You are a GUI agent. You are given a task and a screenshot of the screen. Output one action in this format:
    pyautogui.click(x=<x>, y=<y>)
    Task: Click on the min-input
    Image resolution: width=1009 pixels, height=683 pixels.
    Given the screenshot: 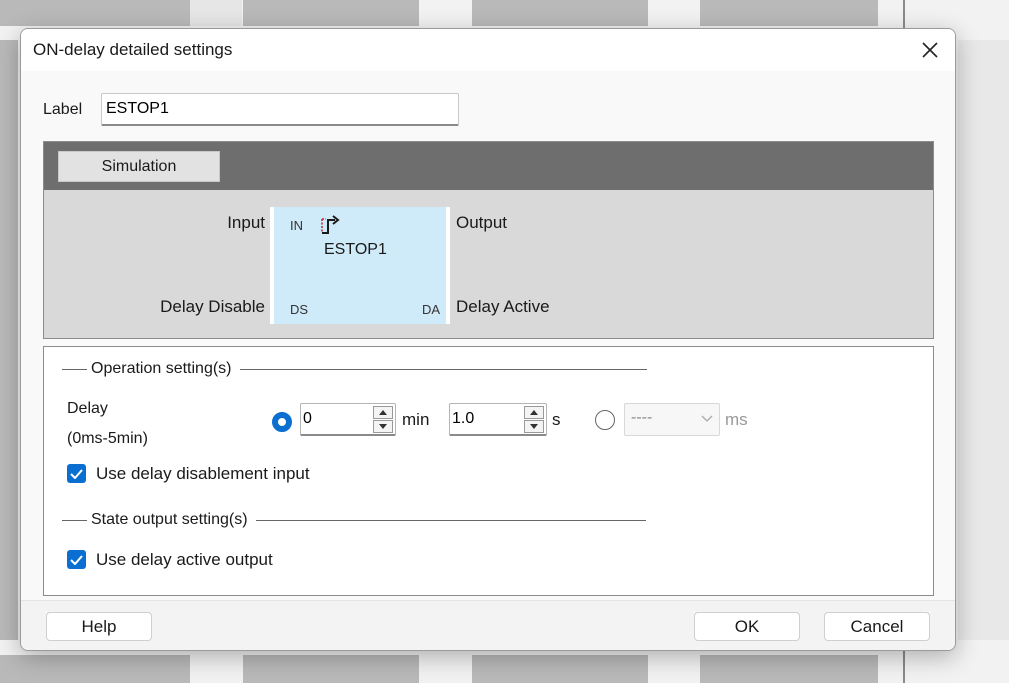 What is the action you would take?
    pyautogui.click(x=336, y=418)
    